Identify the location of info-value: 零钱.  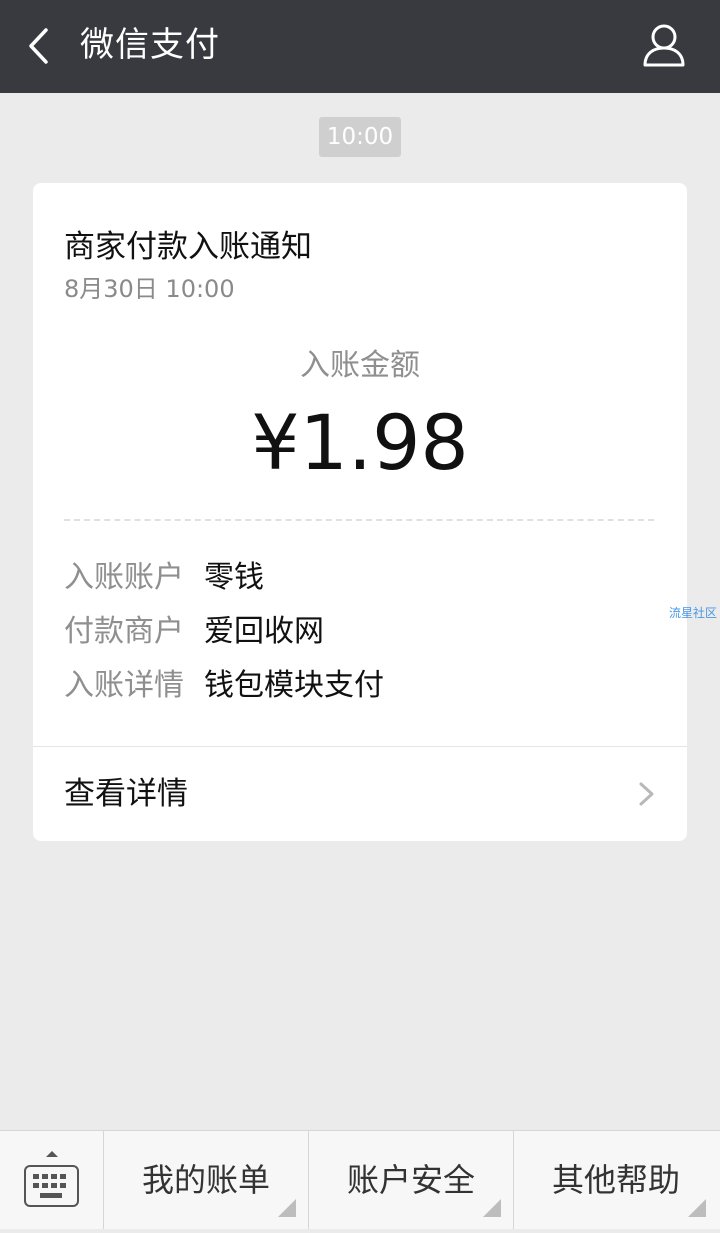
(234, 577).